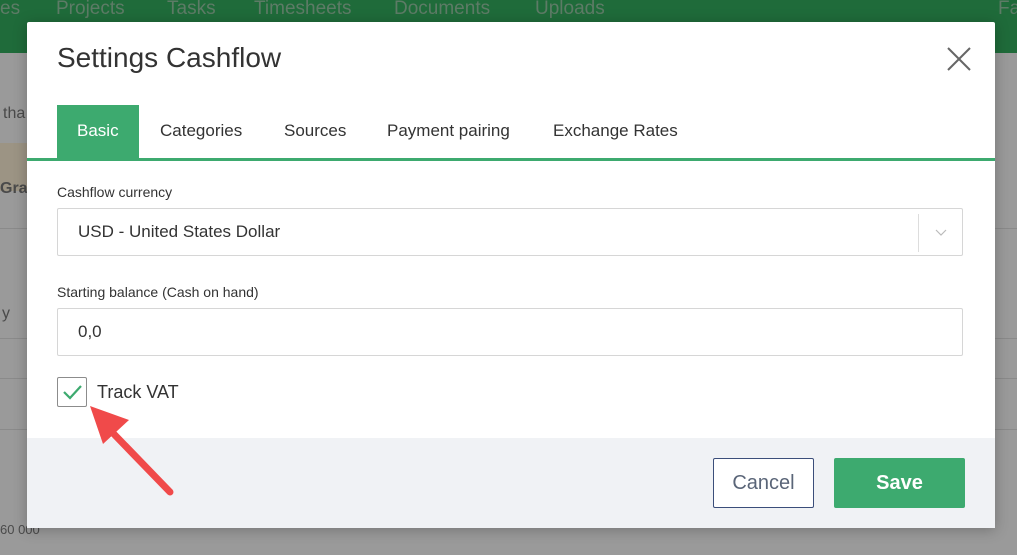  What do you see at coordinates (6, 313) in the screenshot?
I see `background-text: y` at bounding box center [6, 313].